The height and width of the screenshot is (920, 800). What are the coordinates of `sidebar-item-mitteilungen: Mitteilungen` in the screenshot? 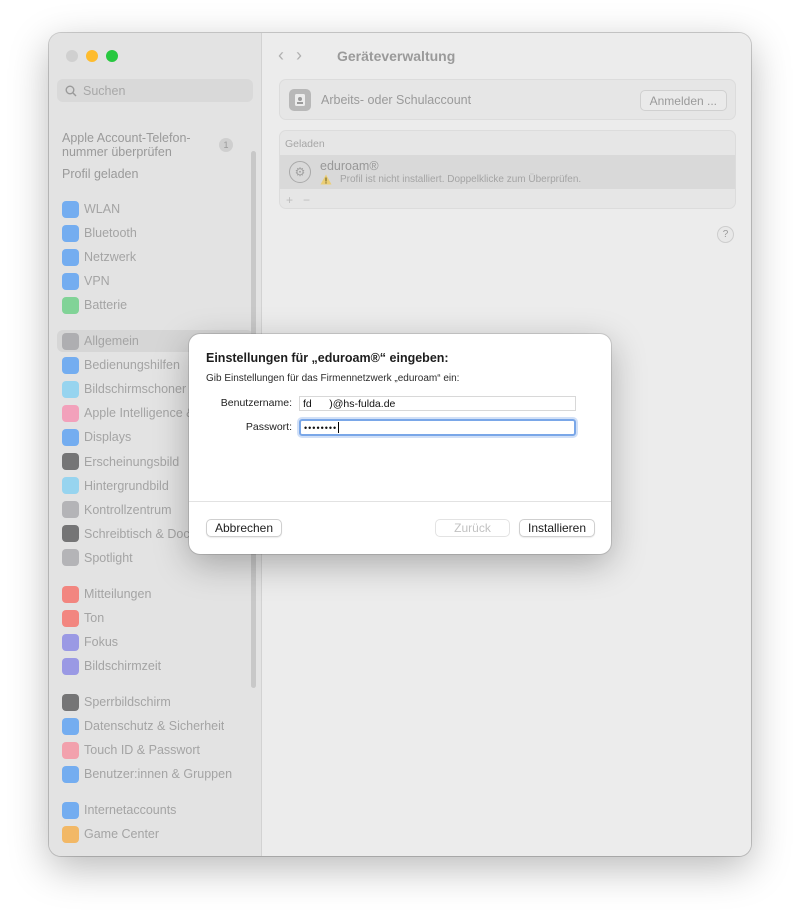 It's located at (155, 594).